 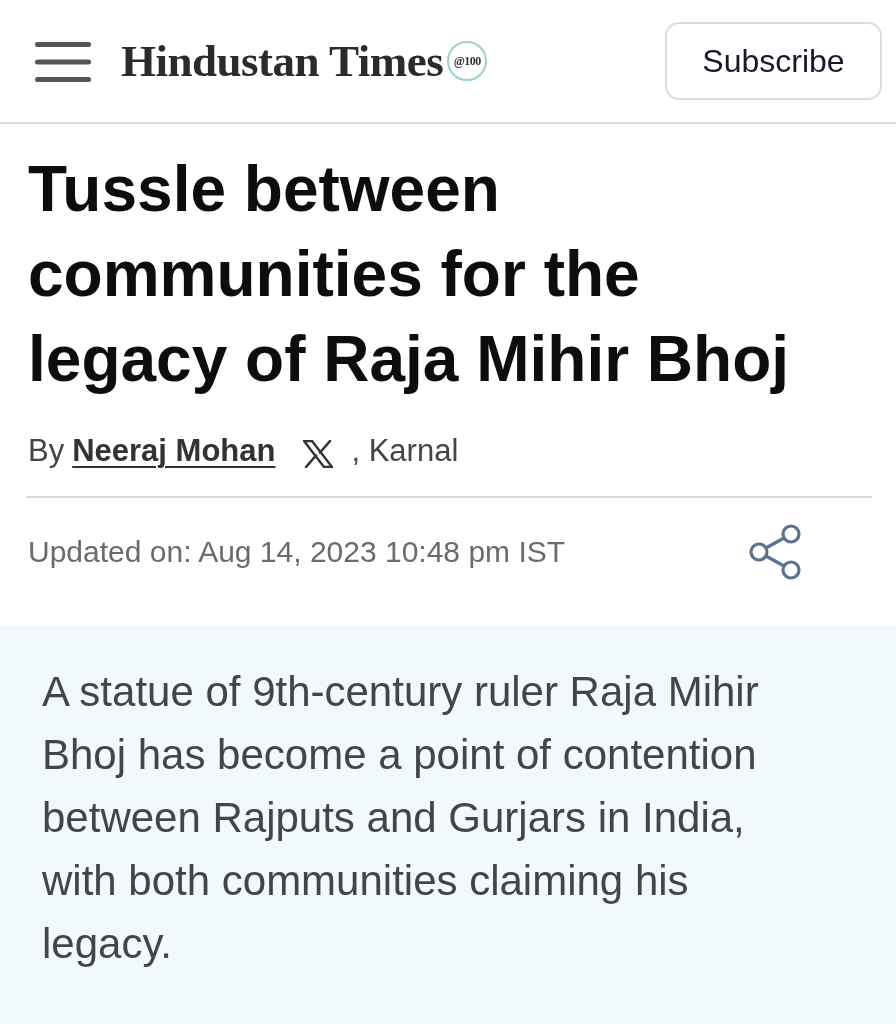 I want to click on byline-location: , Karnal, so click(x=405, y=451).